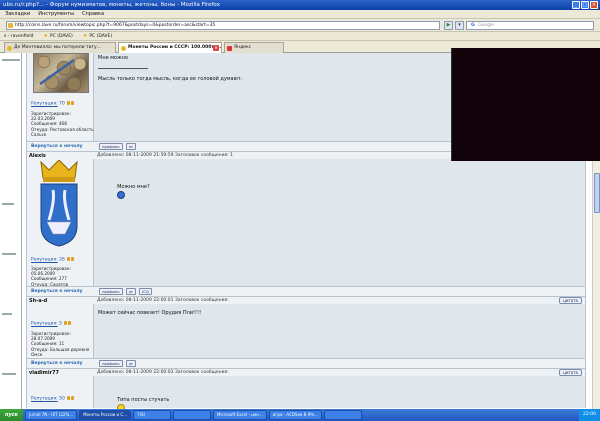  I want to click on search-box: G Google, so click(530, 25).